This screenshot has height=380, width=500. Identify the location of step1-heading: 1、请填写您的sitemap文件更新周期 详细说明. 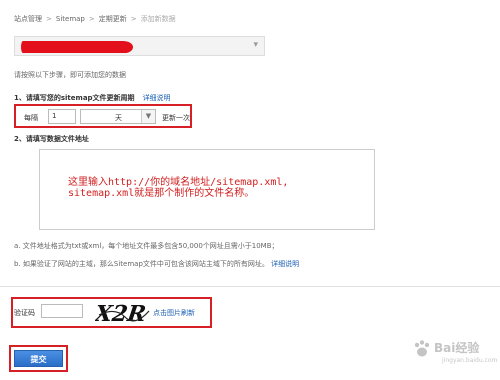
(92, 98).